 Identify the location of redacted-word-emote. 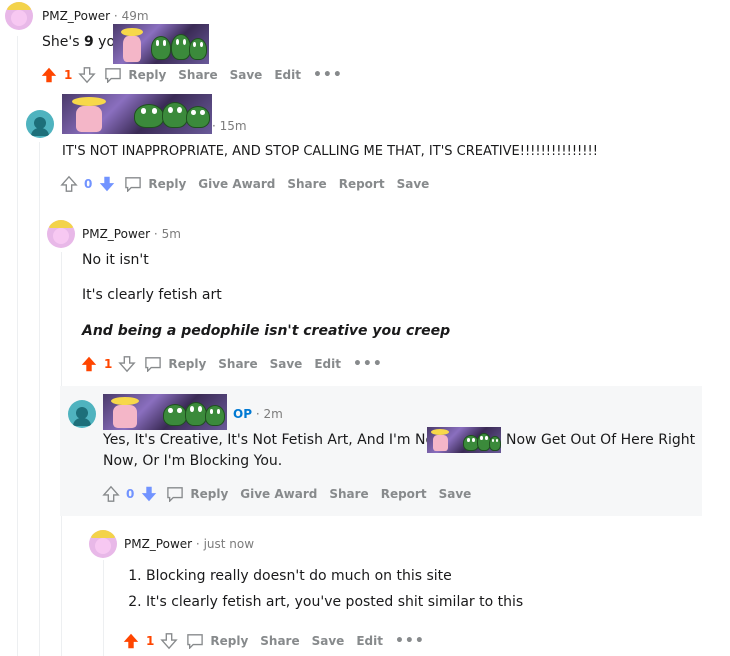
(464, 440).